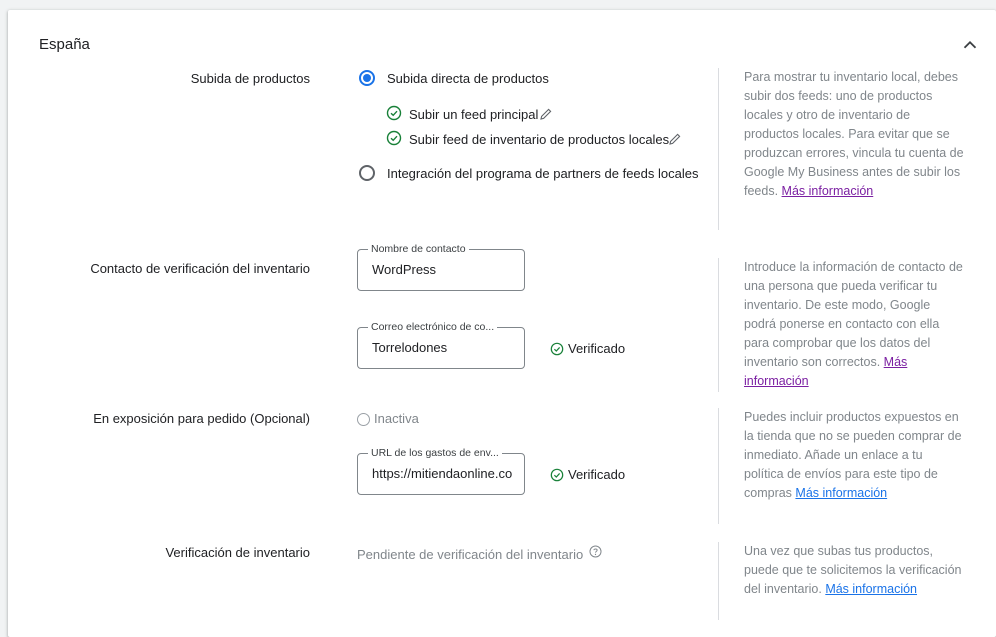 The height and width of the screenshot is (637, 996). I want to click on display-inactive-radio, so click(363, 419).